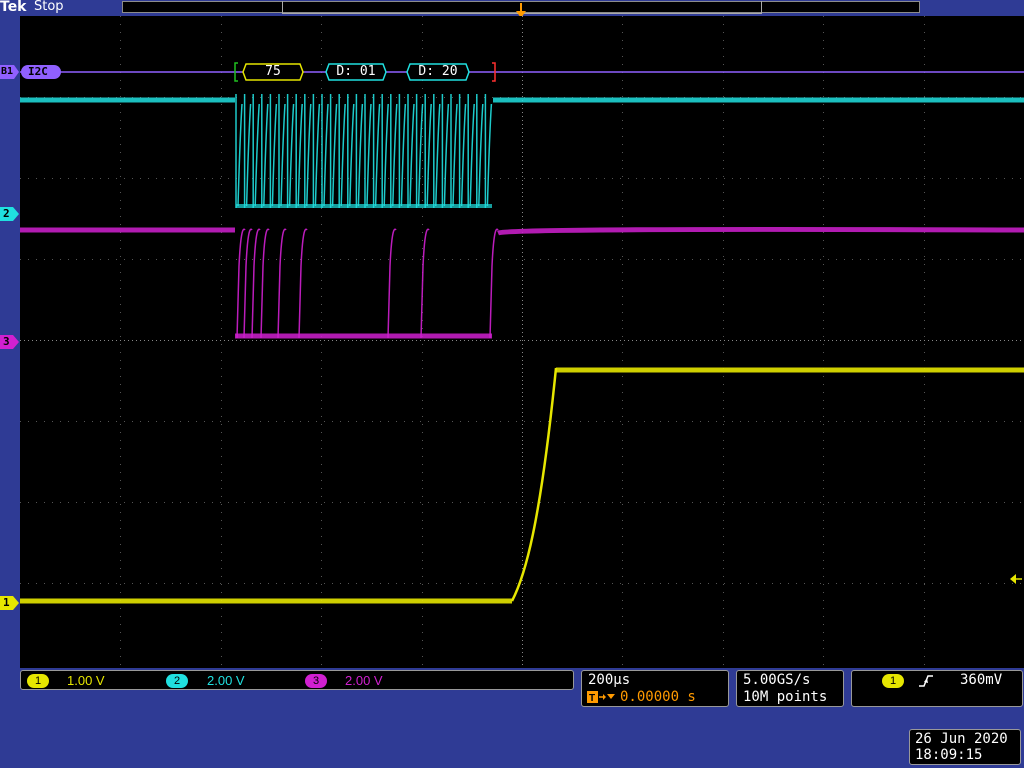 The image size is (1024, 768). I want to click on bus-name-label: I2C, so click(38, 71).